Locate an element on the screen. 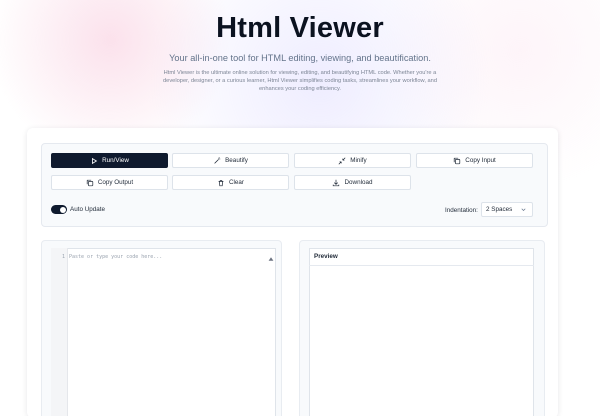  copy-output-label: Copy Output is located at coordinates (115, 182).